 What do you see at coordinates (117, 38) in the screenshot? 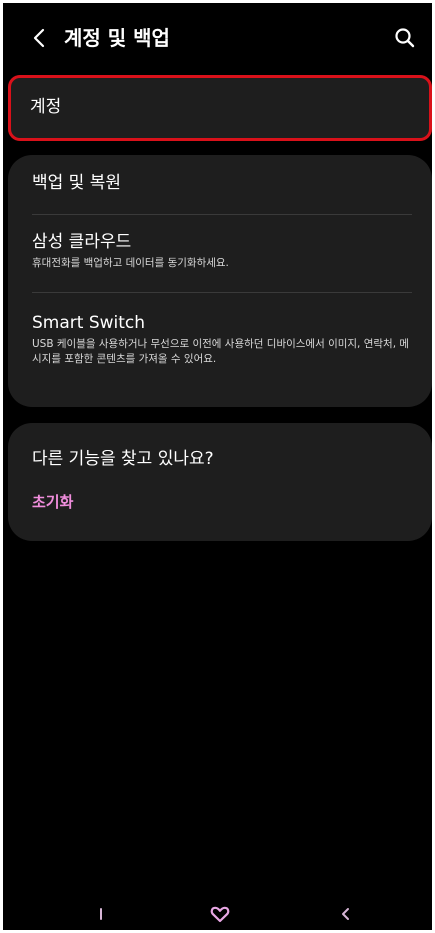
I see `page-title: 계정 및 백업` at bounding box center [117, 38].